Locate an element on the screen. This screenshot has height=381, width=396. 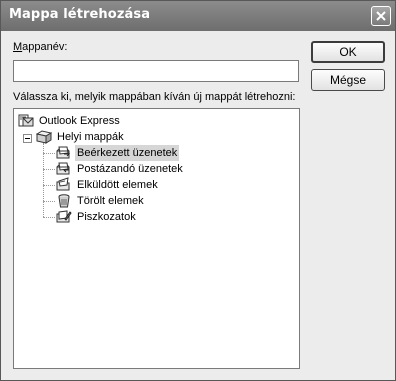
tree-node-label: Törölt elemek is located at coordinates (110, 201).